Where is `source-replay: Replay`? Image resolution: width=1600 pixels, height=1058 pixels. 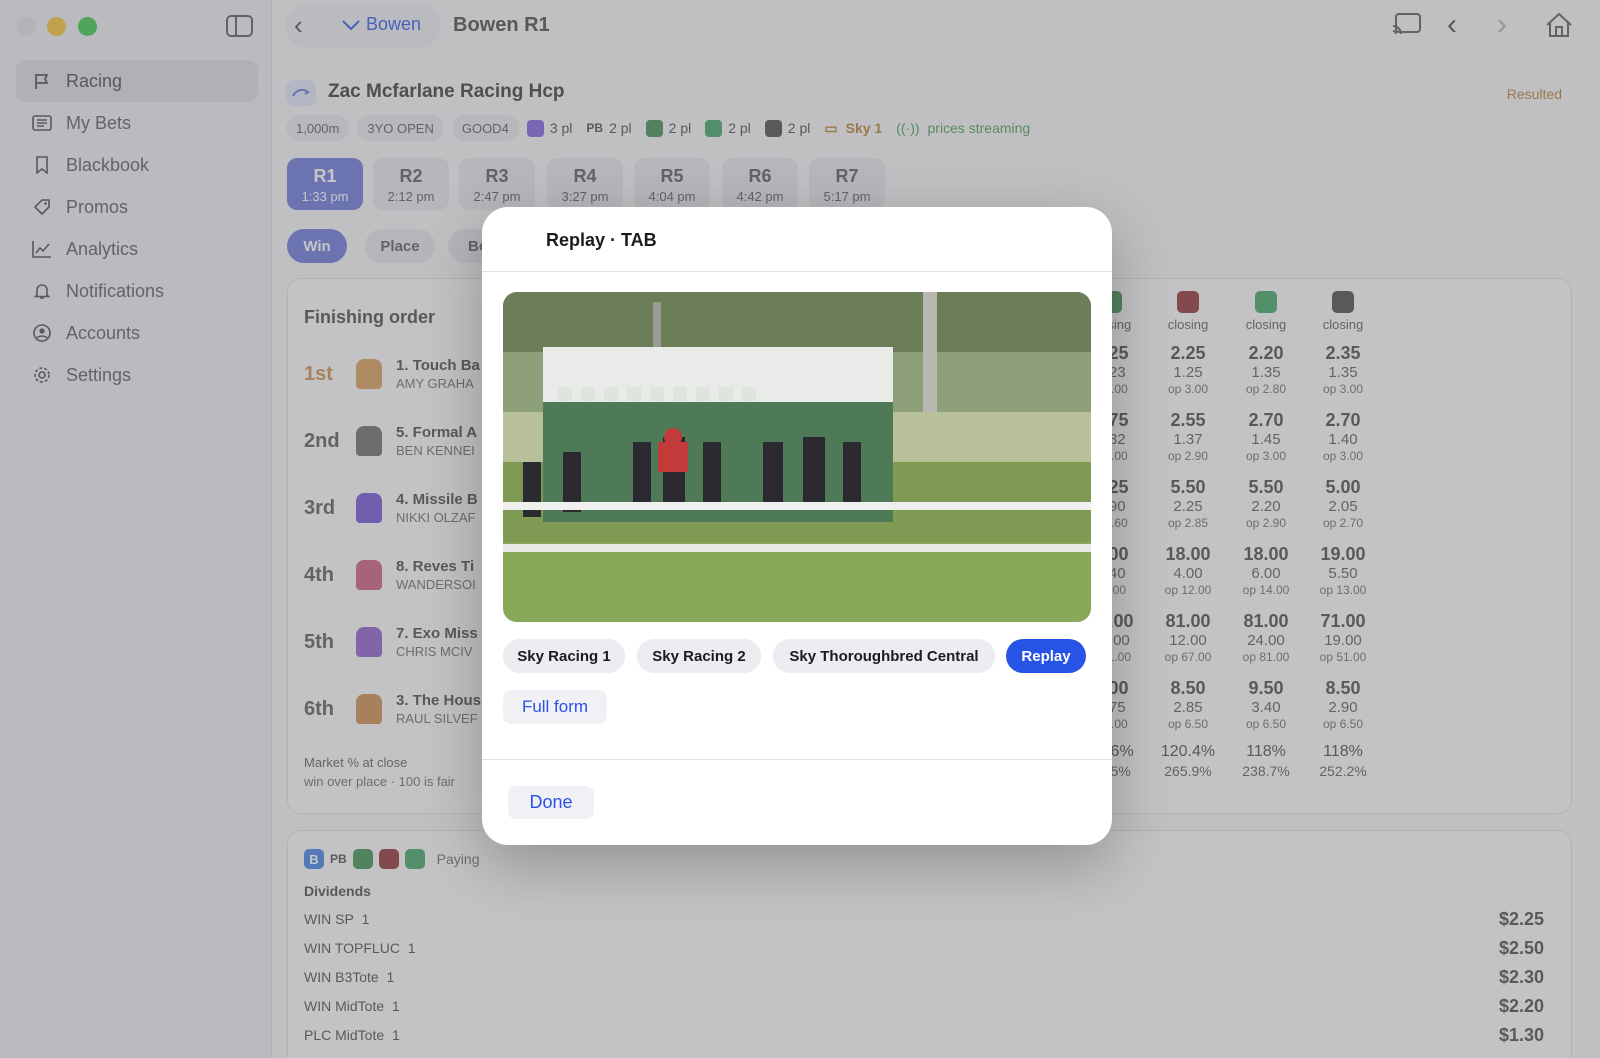
source-replay: Replay is located at coordinates (1046, 656).